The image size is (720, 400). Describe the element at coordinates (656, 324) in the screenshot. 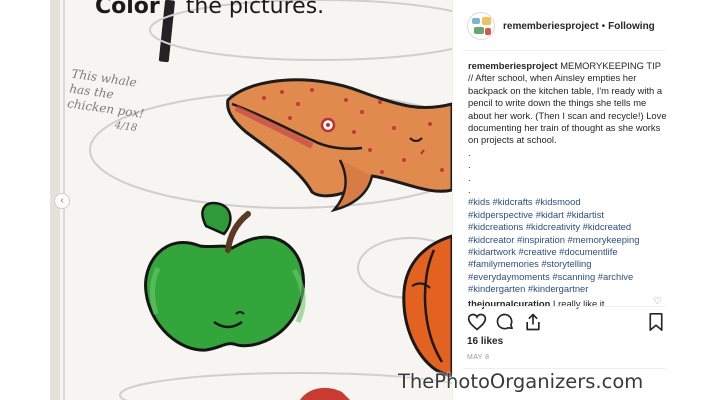

I see `bookmark-icon` at that location.